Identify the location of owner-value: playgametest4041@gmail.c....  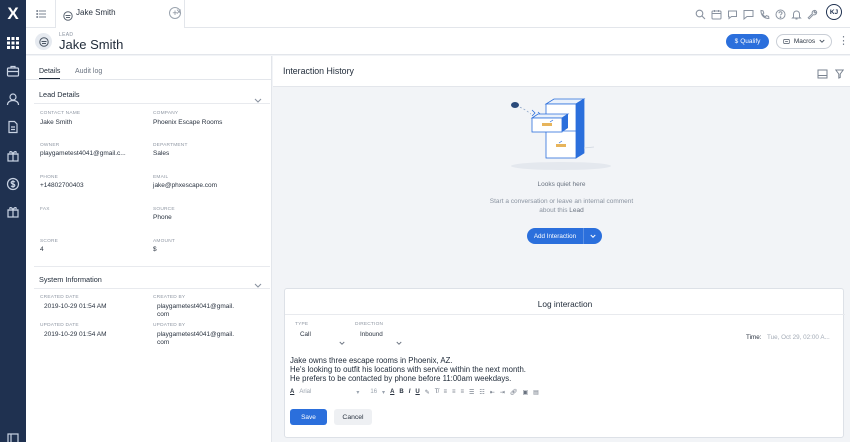
(83, 153).